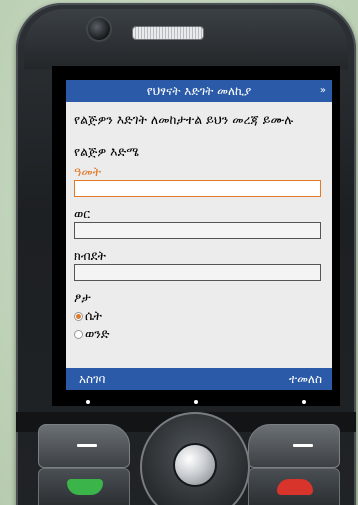 Image resolution: width=358 pixels, height=505 pixels. Describe the element at coordinates (197, 188) in the screenshot. I see `year-input` at that location.